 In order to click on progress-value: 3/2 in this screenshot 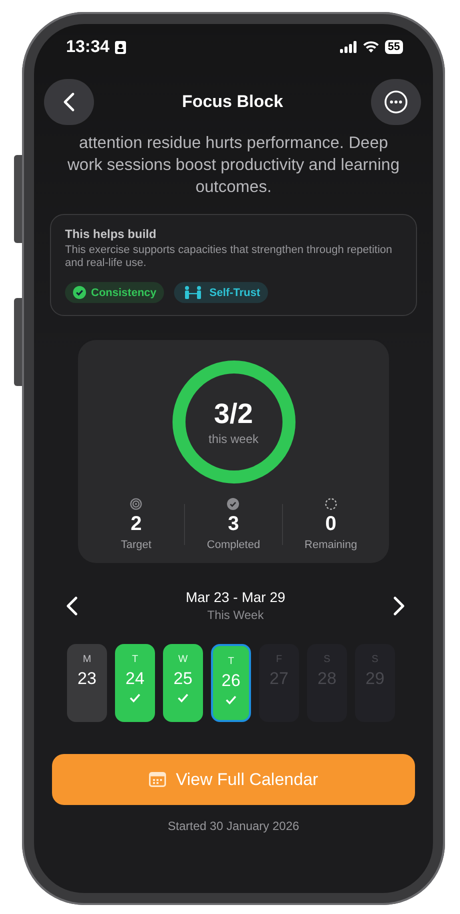, I will do `click(233, 414)`.